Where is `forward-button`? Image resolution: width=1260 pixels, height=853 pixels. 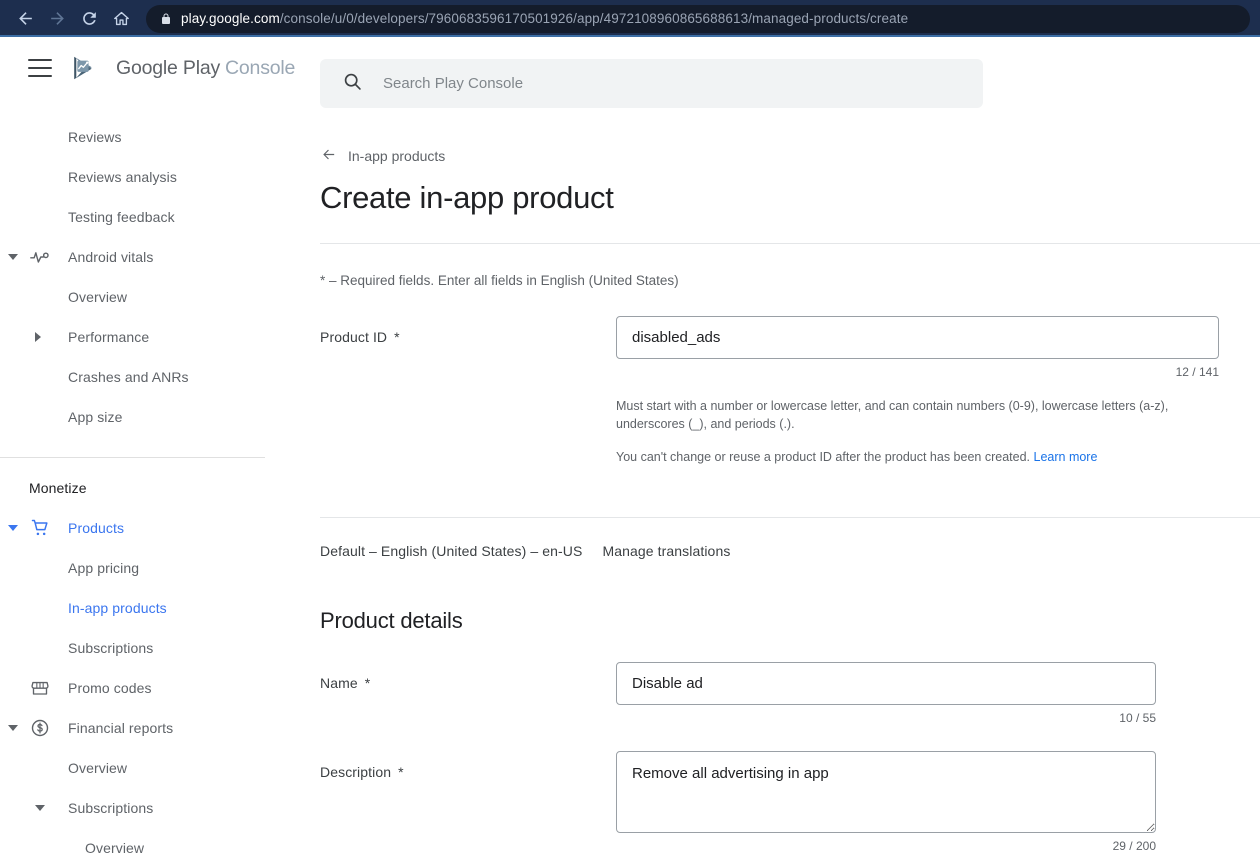 forward-button is located at coordinates (57, 19).